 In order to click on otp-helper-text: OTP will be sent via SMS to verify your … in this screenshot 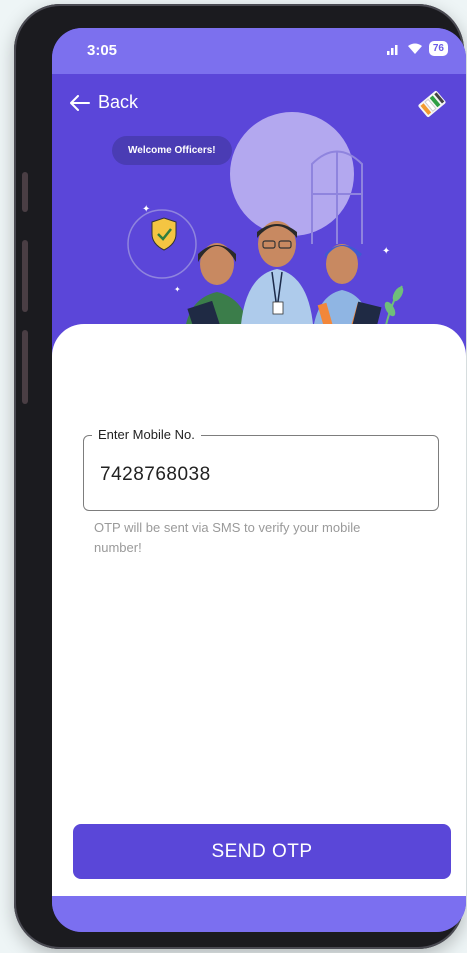, I will do `click(227, 537)`.